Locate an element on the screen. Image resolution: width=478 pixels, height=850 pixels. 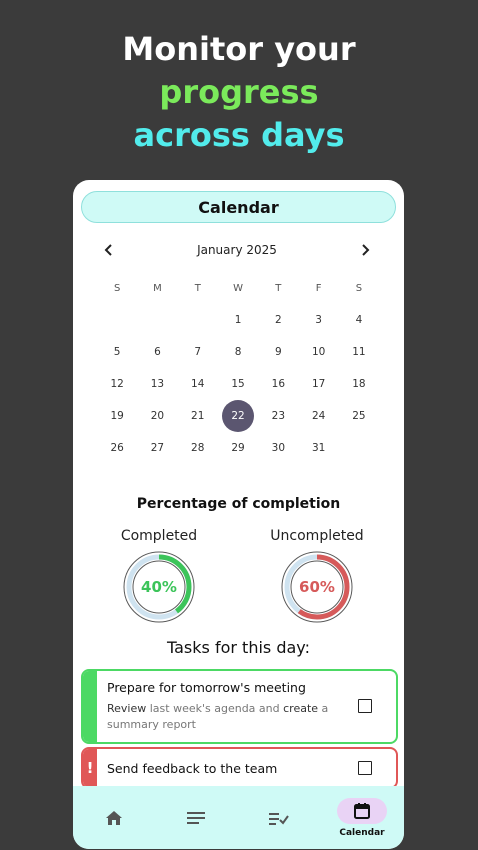
weekday-header: F is located at coordinates (318, 288).